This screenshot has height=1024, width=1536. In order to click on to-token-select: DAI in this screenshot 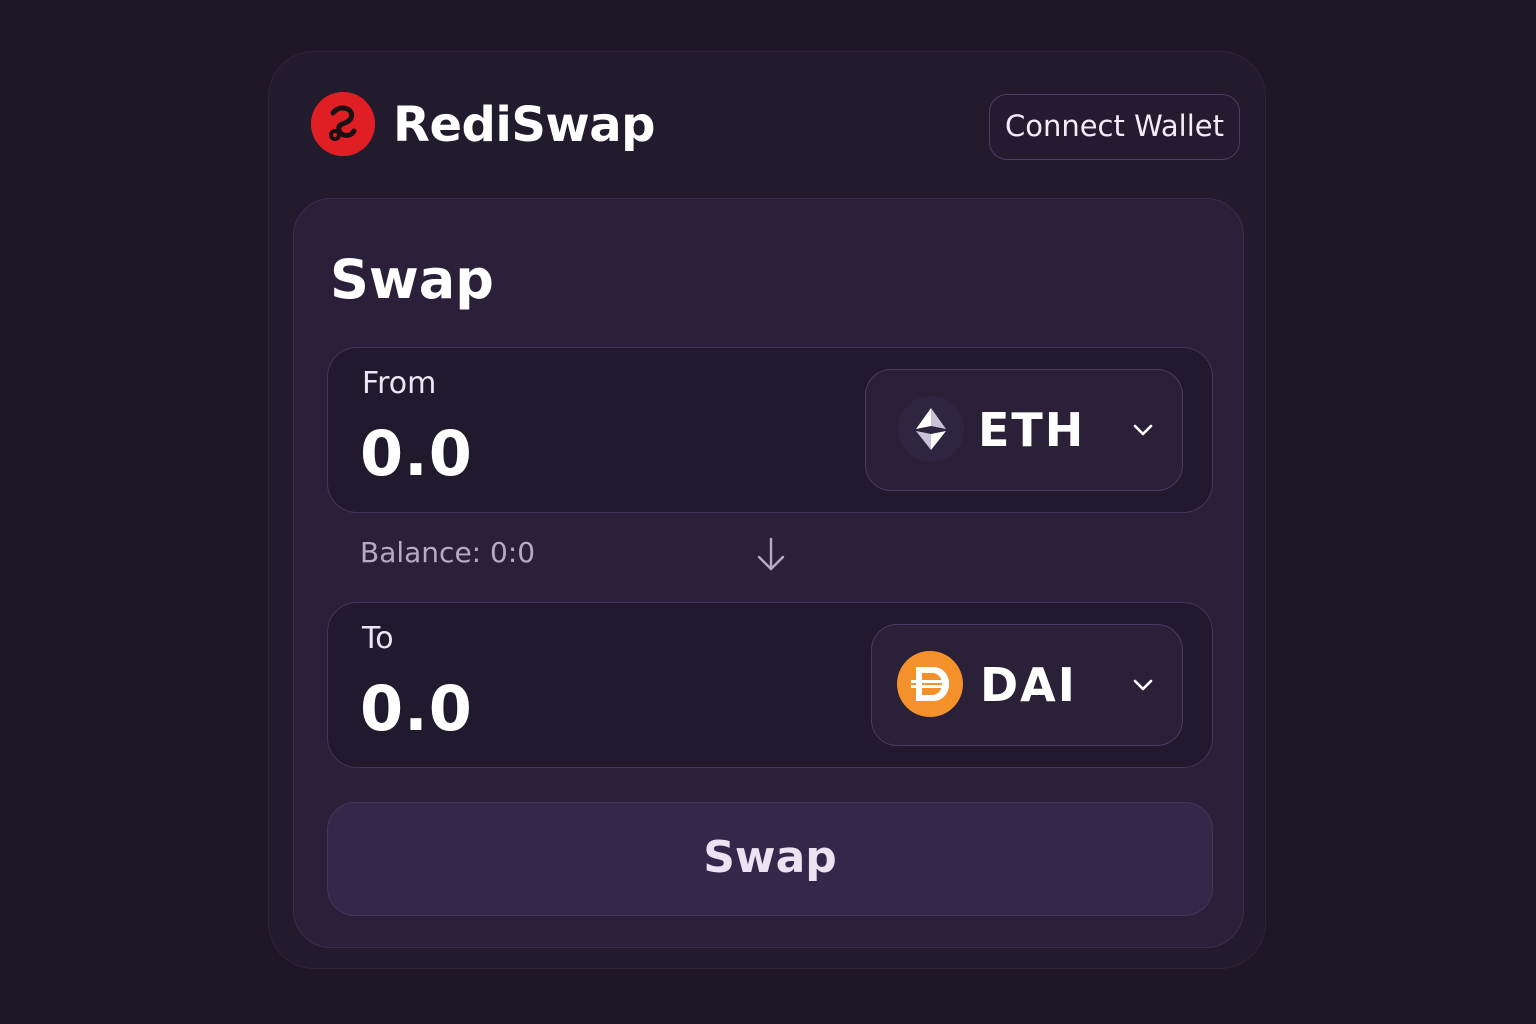, I will do `click(1027, 685)`.